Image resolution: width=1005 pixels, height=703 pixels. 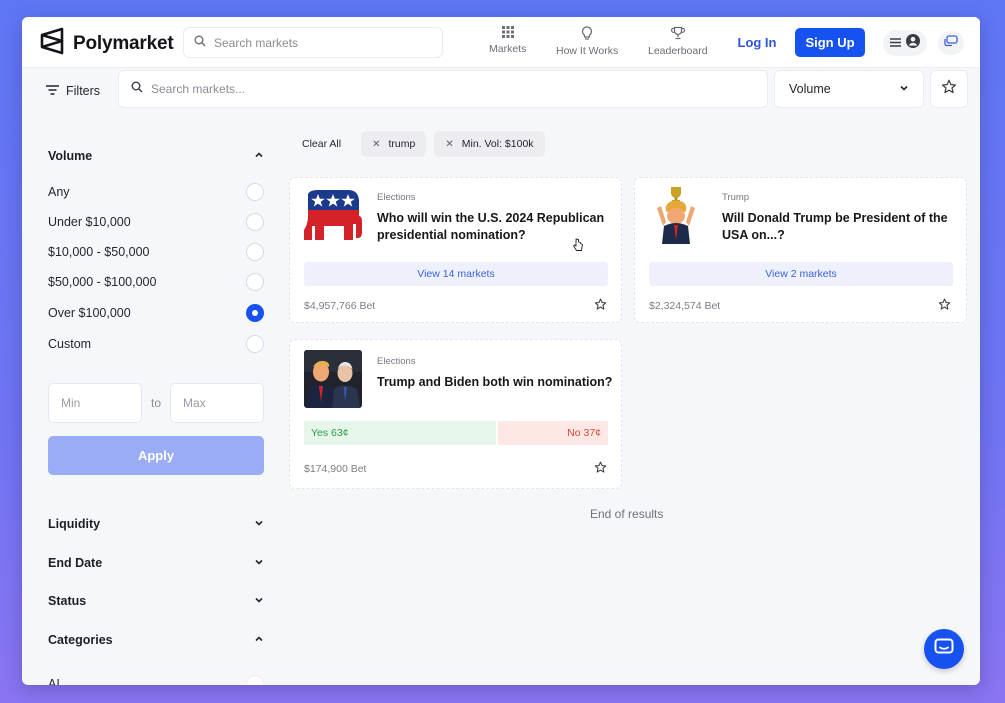 I want to click on trump-trophy-cartoon, so click(x=678, y=215).